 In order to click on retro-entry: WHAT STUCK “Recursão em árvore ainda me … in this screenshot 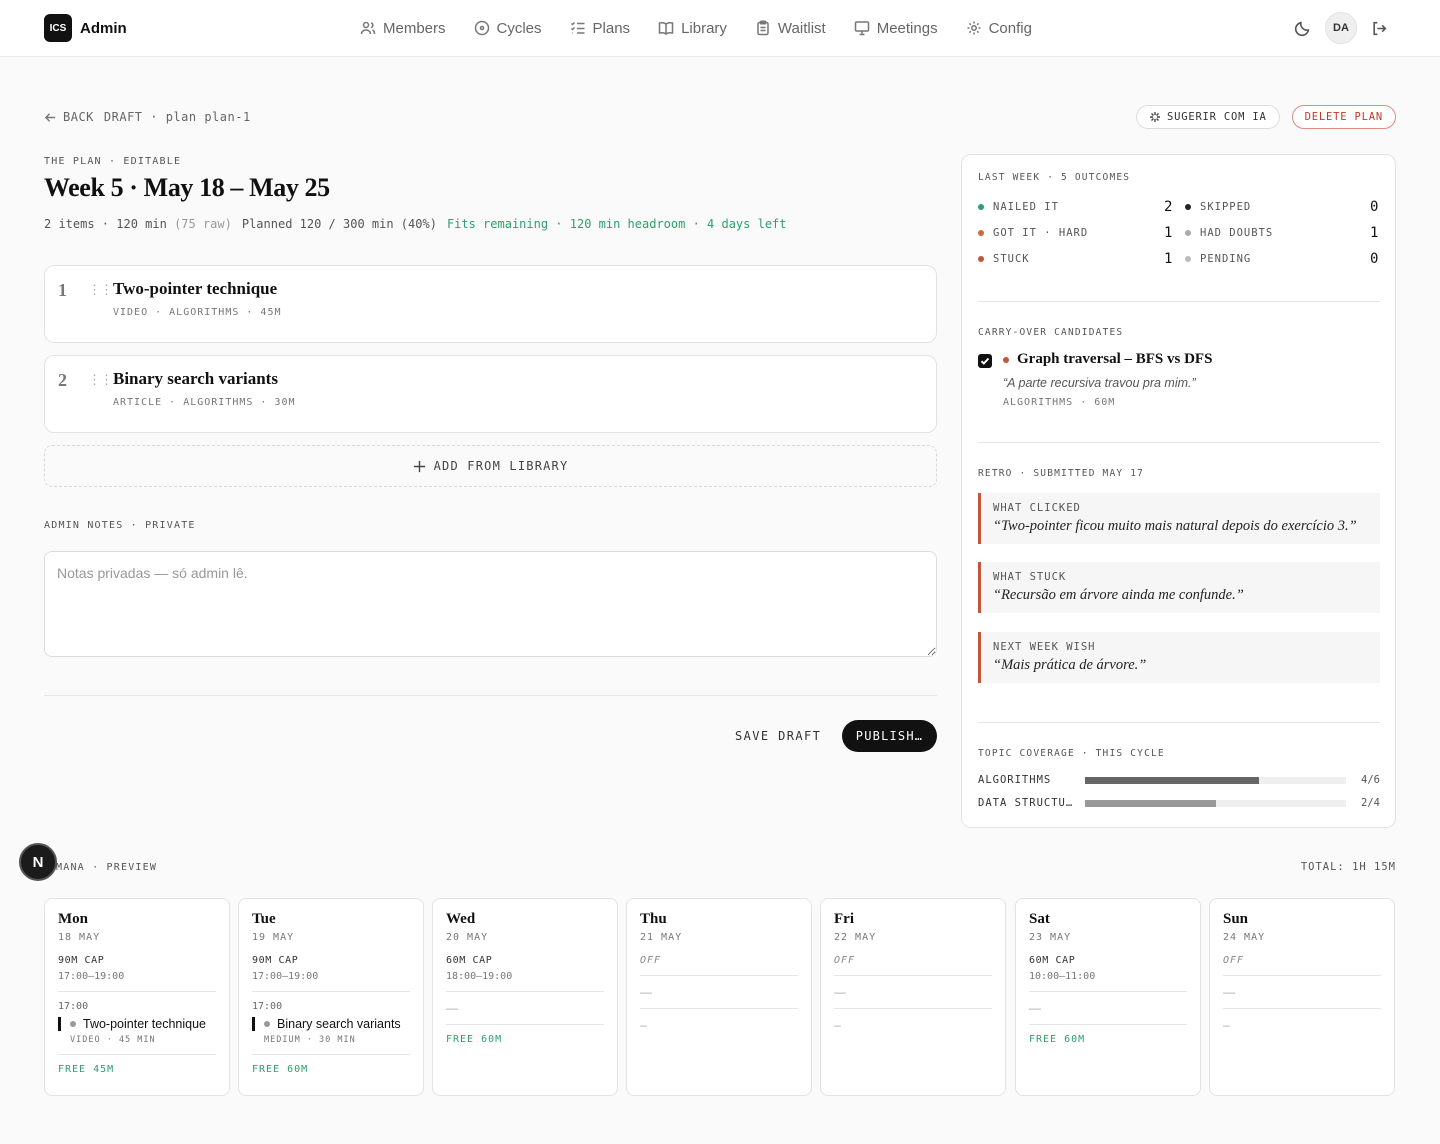, I will do `click(1179, 587)`.